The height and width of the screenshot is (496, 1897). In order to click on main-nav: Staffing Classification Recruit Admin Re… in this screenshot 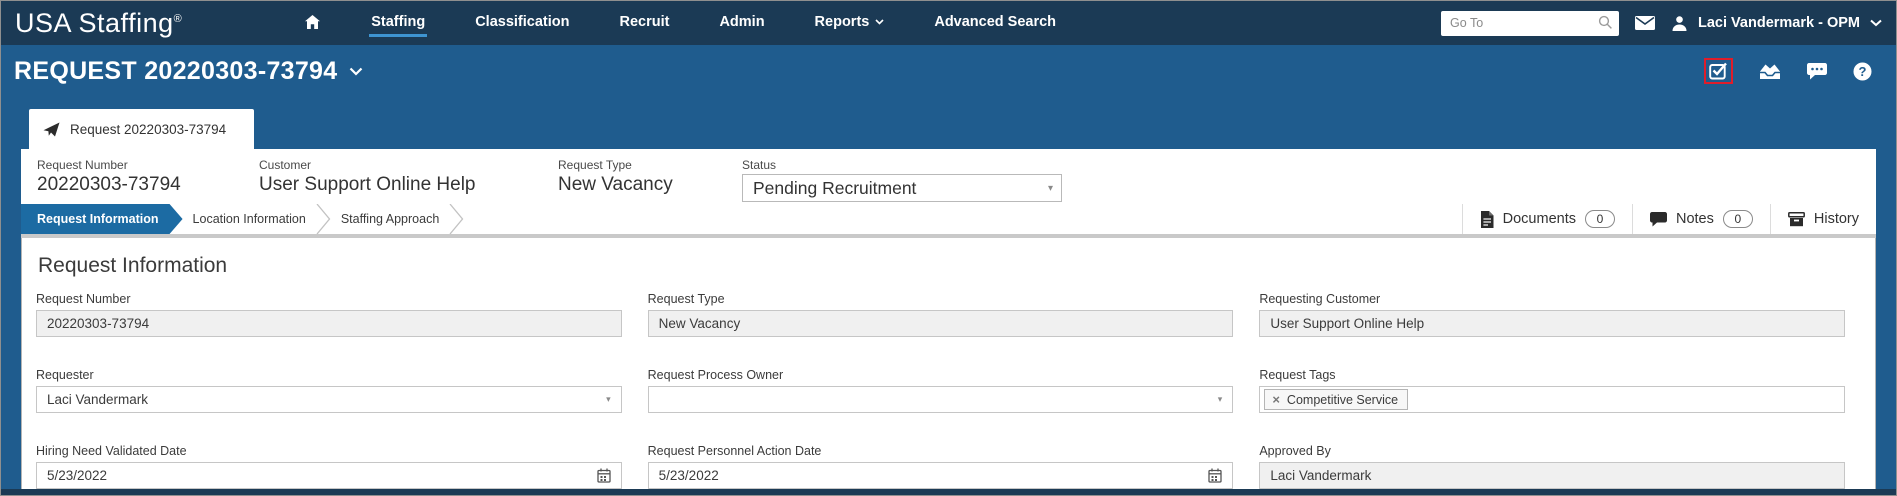, I will do `click(680, 23)`.